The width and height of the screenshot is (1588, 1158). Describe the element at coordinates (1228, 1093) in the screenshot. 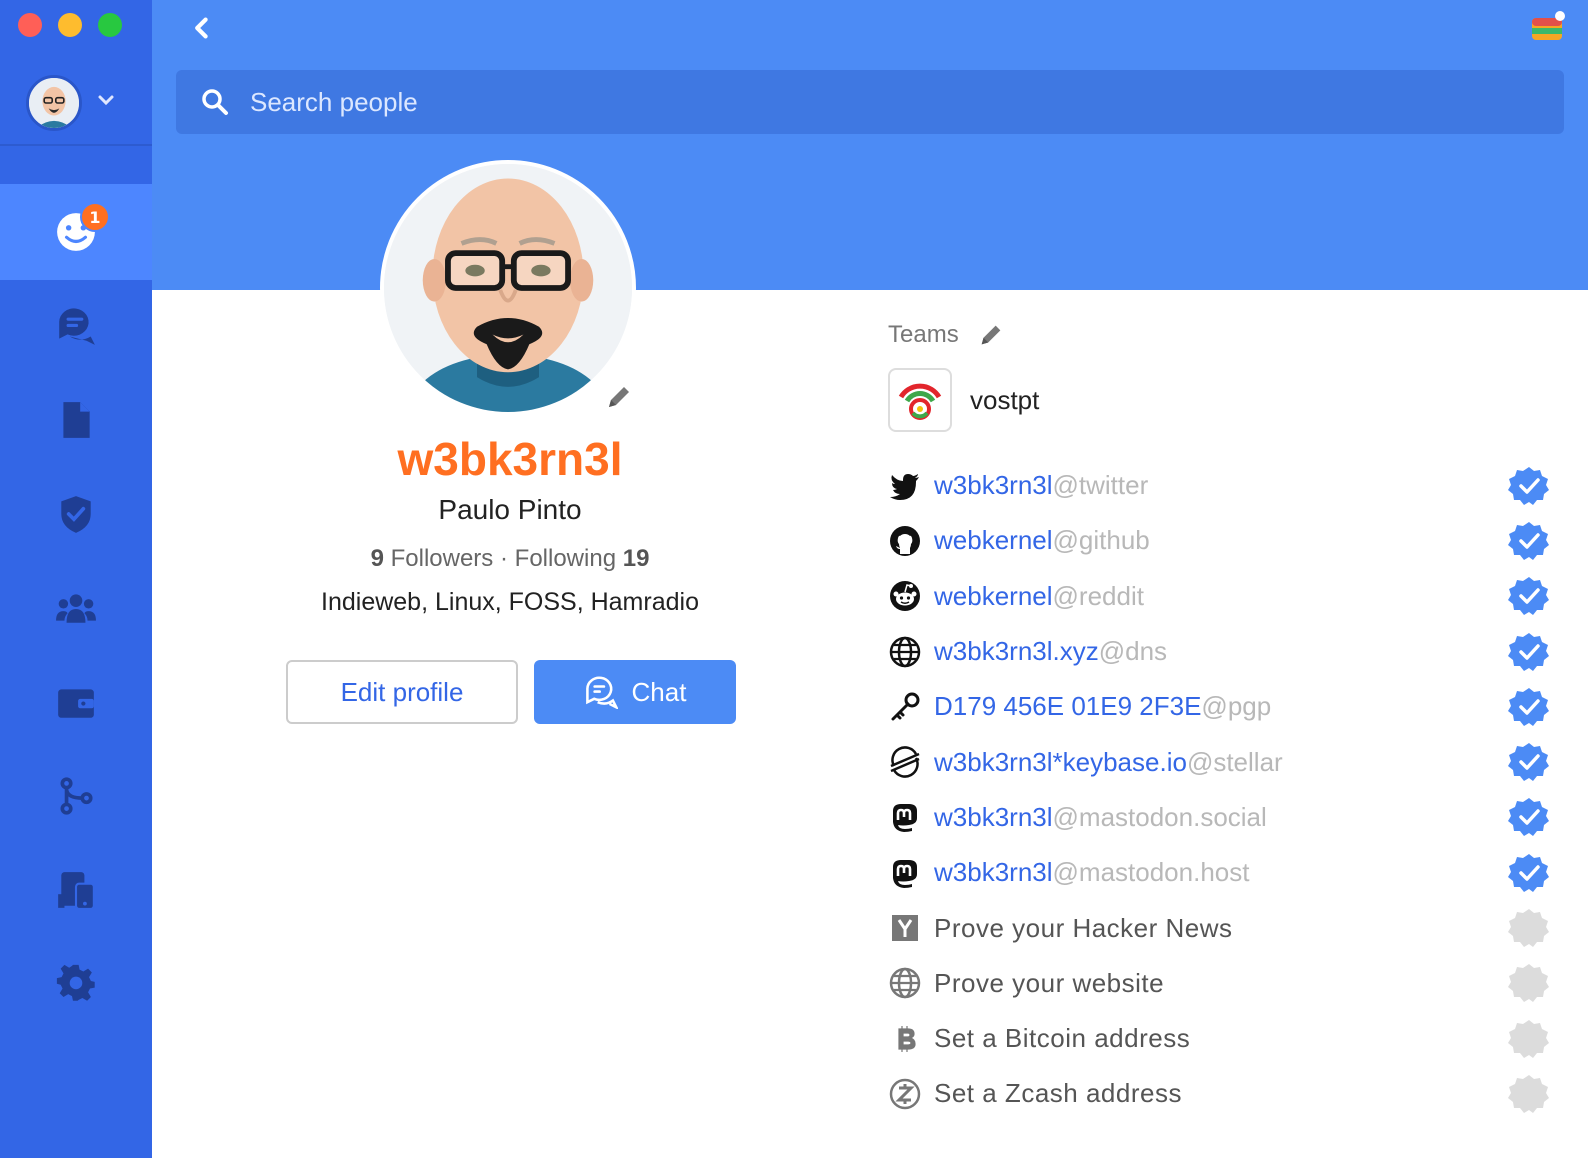

I see `set-zcash-row: Set a Zcash address` at that location.